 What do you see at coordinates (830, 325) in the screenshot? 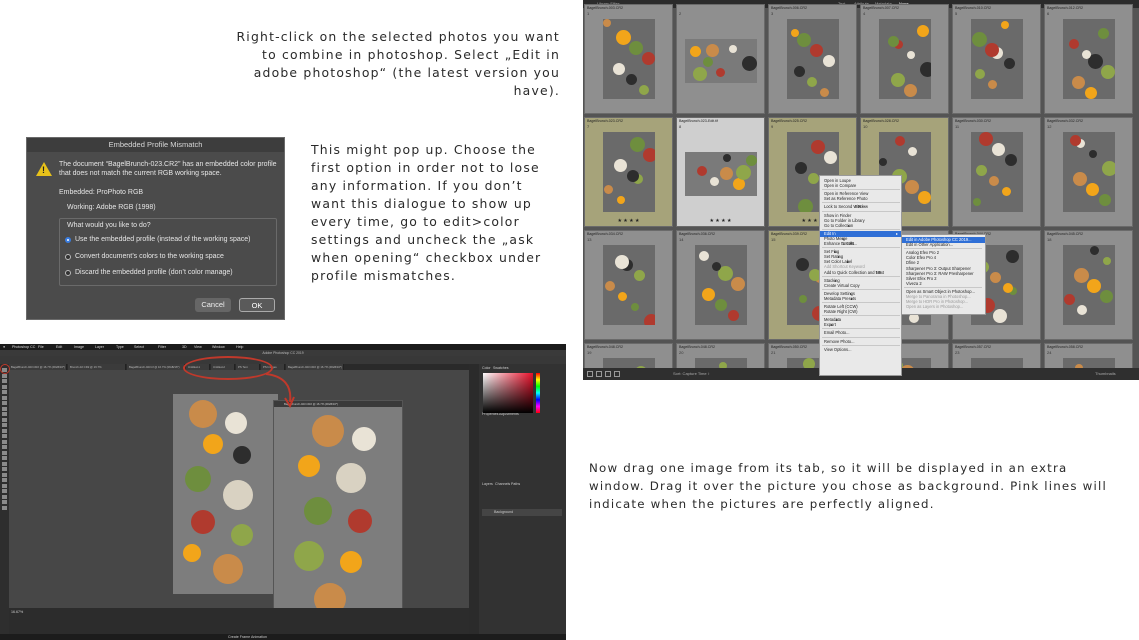
I see `menu-item: Export ▸` at bounding box center [830, 325].